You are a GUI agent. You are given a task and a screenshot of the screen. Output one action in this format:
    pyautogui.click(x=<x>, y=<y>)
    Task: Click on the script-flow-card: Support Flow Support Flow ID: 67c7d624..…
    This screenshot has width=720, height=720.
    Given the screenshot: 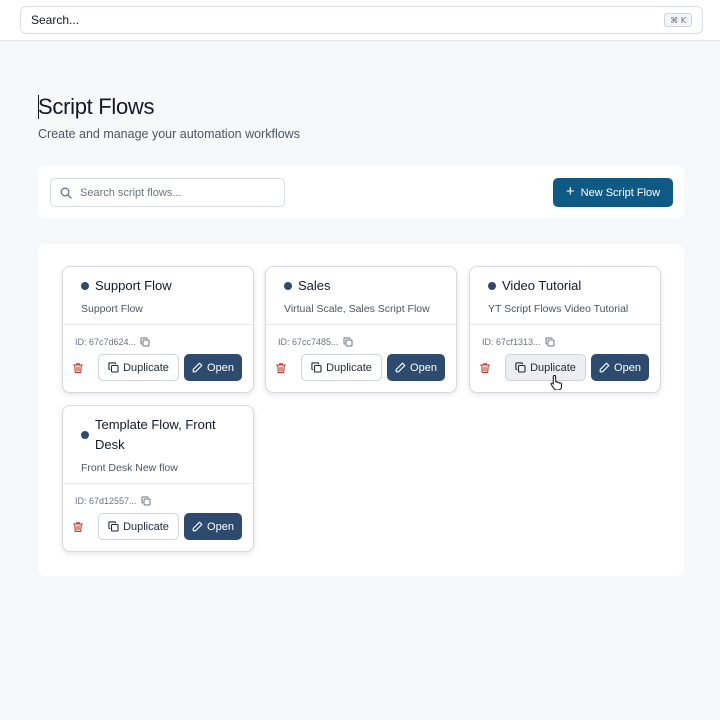 What is the action you would take?
    pyautogui.click(x=158, y=329)
    